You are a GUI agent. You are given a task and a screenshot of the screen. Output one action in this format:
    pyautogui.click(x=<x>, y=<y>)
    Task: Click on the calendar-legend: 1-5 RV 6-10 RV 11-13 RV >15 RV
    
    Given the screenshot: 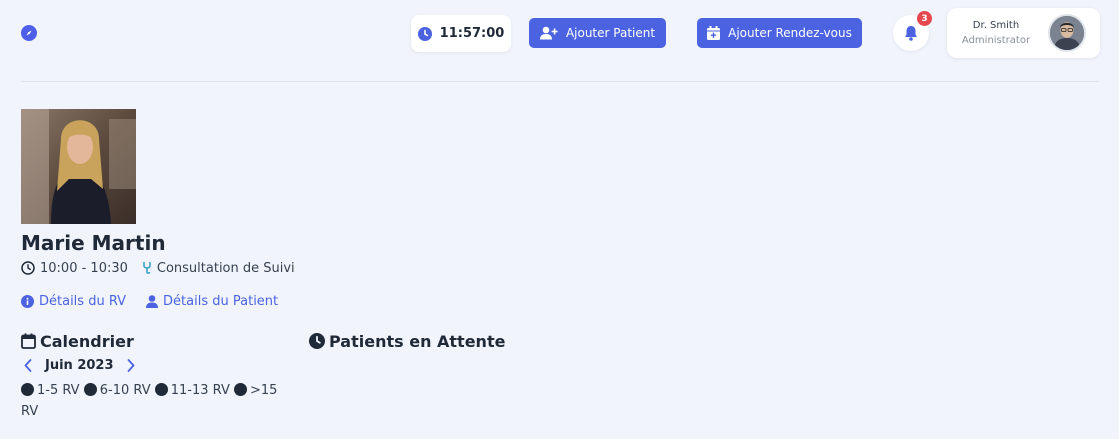 What is the action you would take?
    pyautogui.click(x=156, y=401)
    